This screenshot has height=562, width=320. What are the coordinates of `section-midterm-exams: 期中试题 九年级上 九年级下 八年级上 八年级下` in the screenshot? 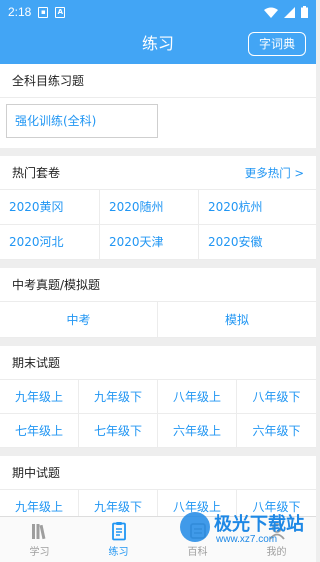 It's located at (158, 486).